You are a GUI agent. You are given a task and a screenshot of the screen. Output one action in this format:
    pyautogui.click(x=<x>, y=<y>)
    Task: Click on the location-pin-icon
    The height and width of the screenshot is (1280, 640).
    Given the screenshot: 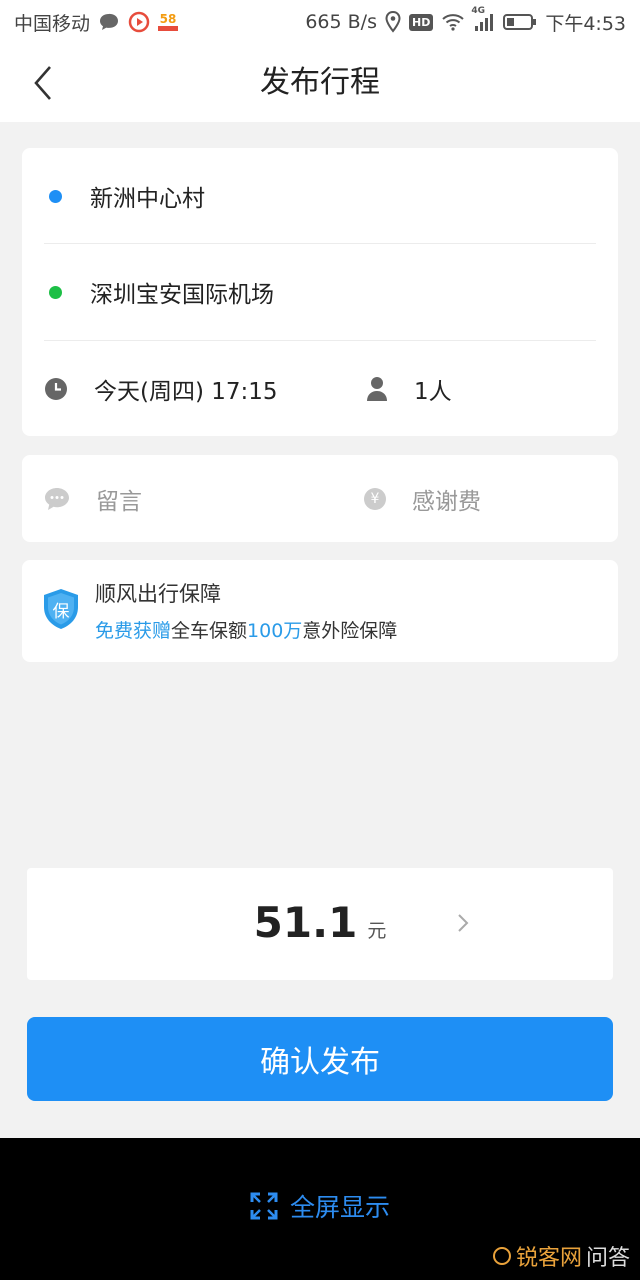 What is the action you would take?
    pyautogui.click(x=393, y=22)
    